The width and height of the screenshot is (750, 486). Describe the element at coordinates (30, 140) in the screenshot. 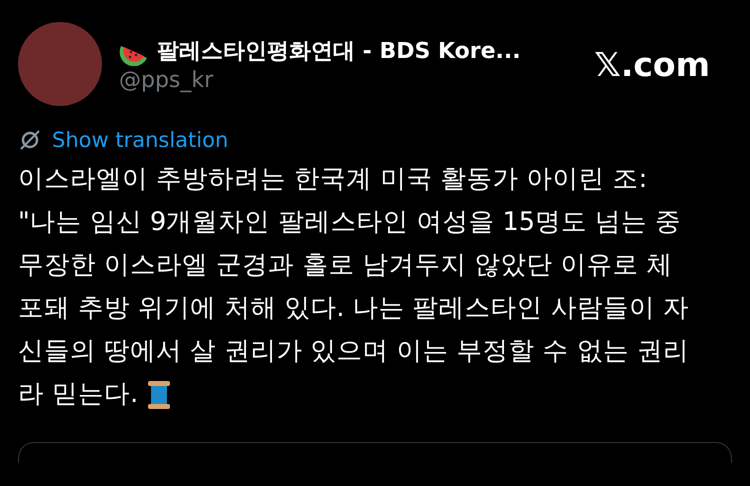

I see `translate-icon` at that location.